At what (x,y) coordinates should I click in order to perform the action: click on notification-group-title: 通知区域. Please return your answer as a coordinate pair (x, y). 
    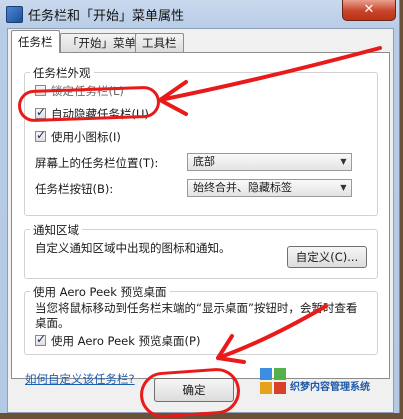
    Looking at the image, I should click on (56, 230).